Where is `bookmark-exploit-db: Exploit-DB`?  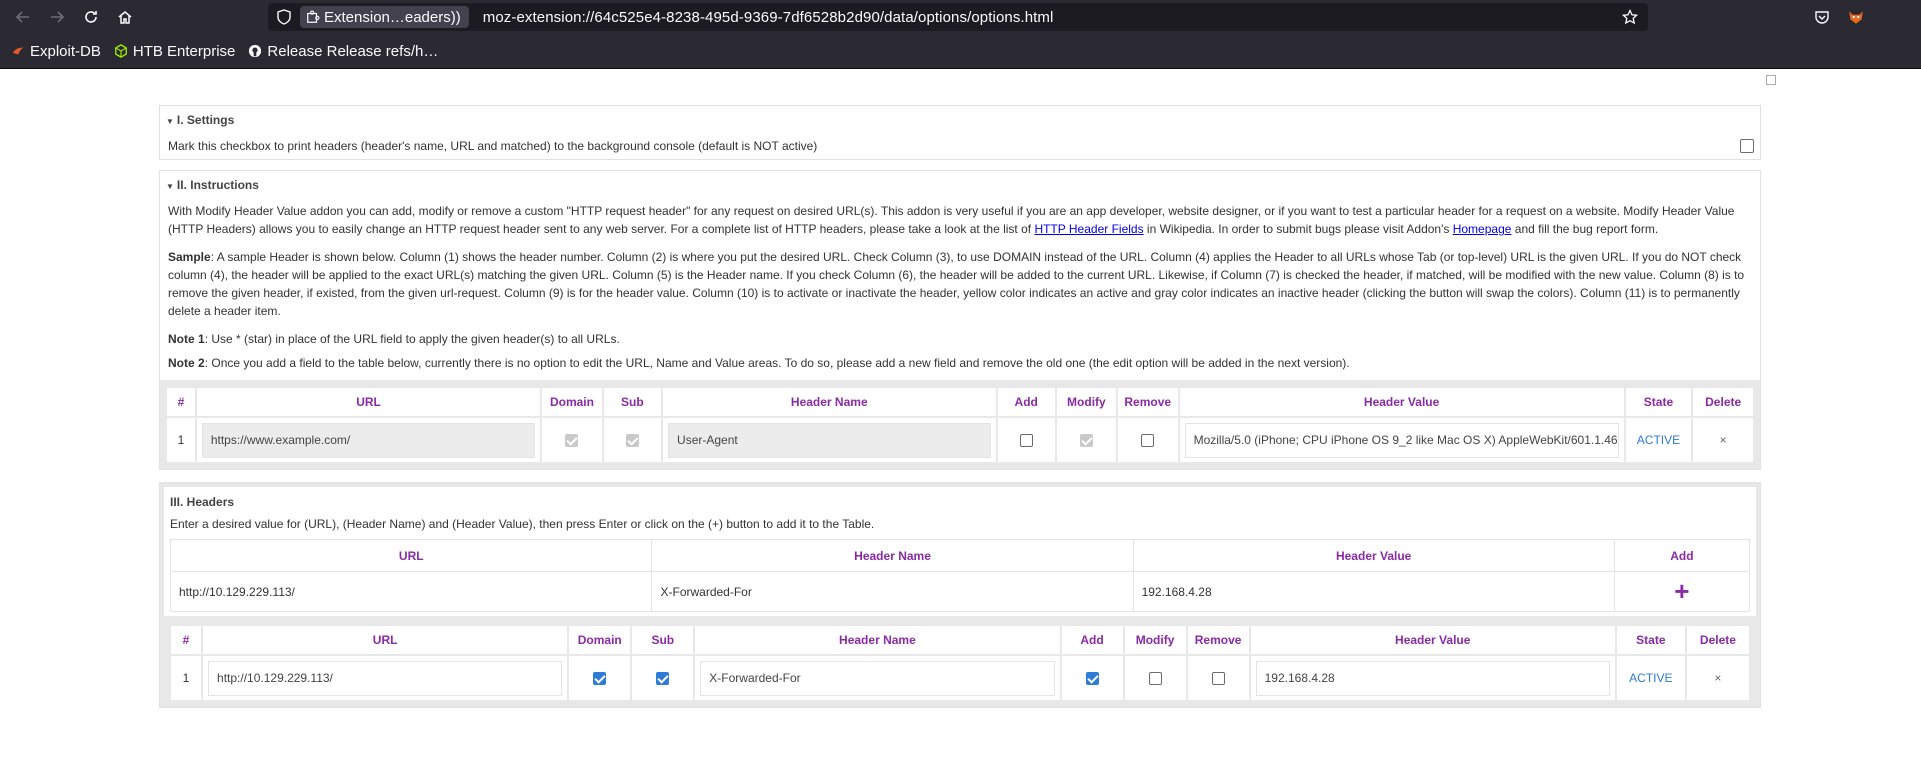 bookmark-exploit-db: Exploit-DB is located at coordinates (55, 51).